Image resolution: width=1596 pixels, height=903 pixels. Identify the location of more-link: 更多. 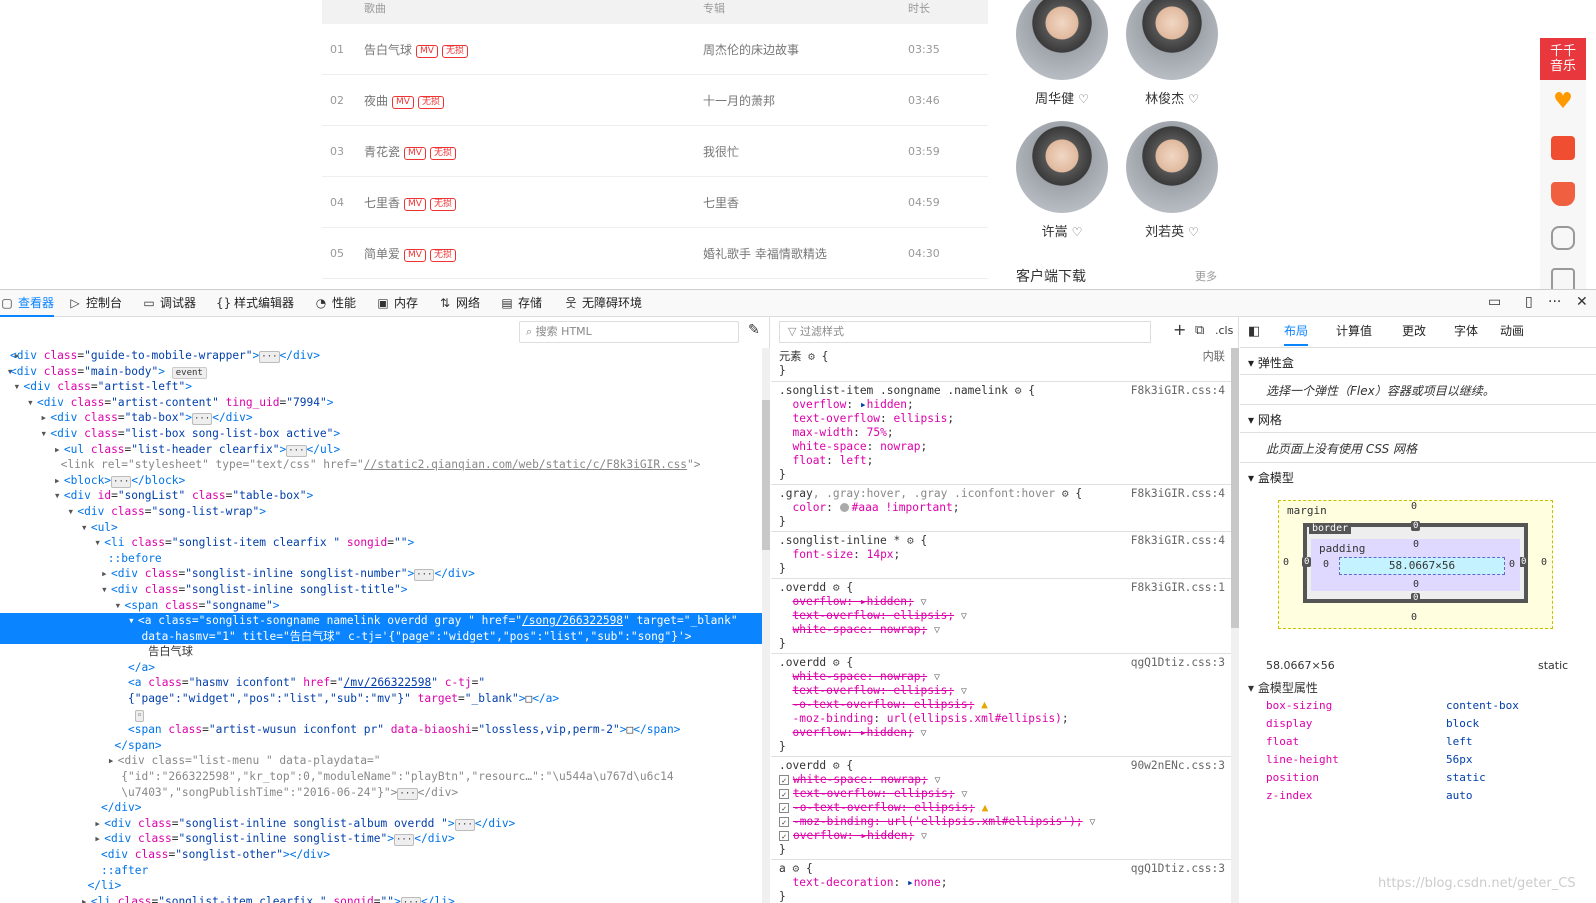
(1206, 276).